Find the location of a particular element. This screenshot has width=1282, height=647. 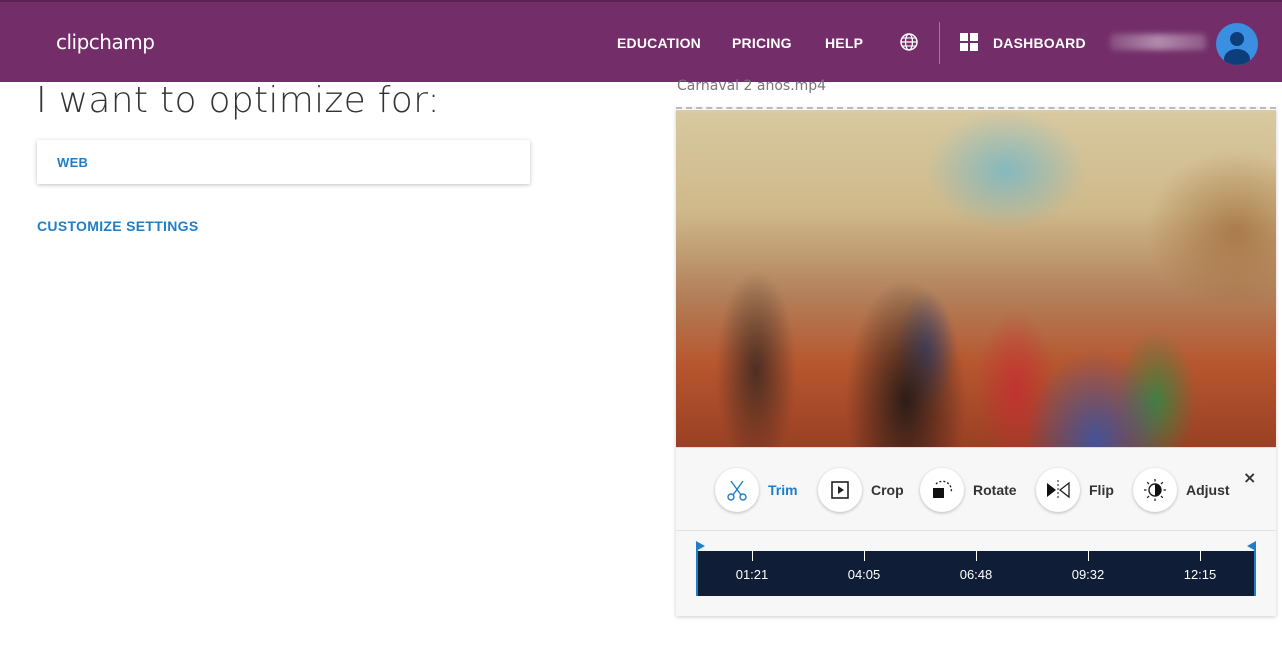

timeline-label: 12:15 is located at coordinates (1200, 574).